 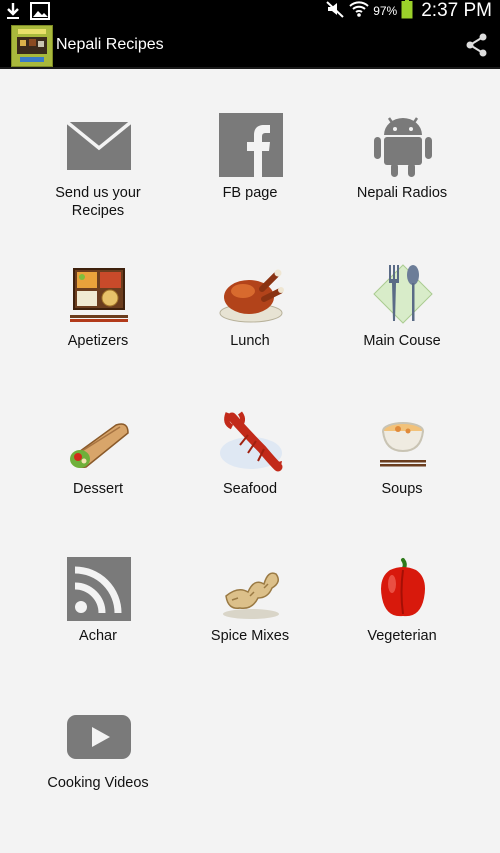 I want to click on bell-pepper-icon, so click(x=403, y=589).